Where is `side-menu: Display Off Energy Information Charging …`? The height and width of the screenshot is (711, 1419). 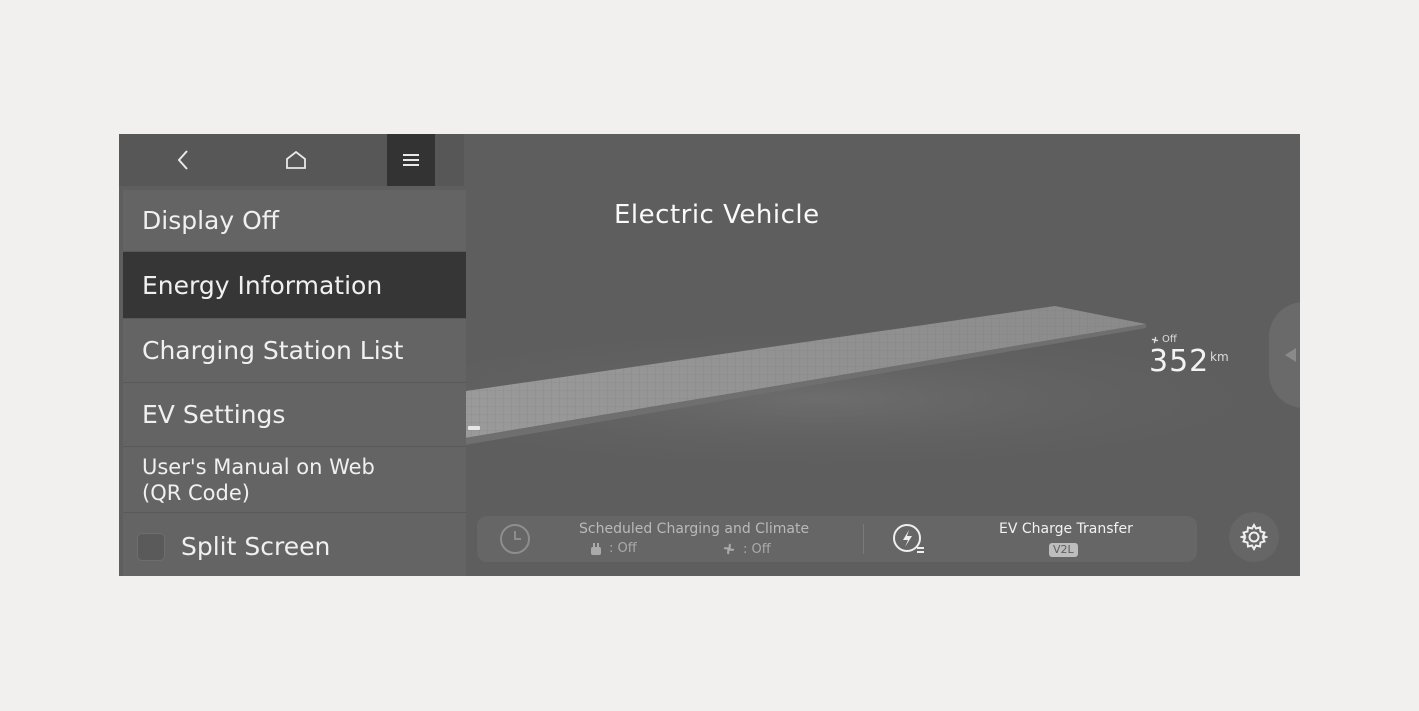
side-menu: Display Off Energy Information Charging … is located at coordinates (294, 383).